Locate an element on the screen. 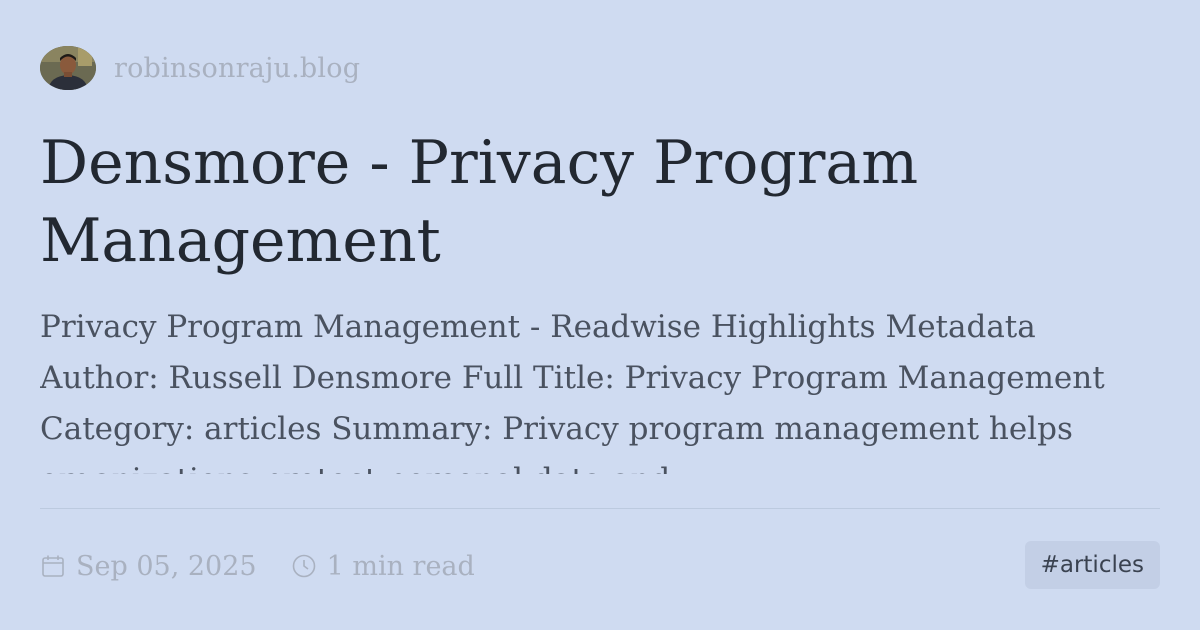 The image size is (1200, 630). calendar-icon is located at coordinates (53, 566).